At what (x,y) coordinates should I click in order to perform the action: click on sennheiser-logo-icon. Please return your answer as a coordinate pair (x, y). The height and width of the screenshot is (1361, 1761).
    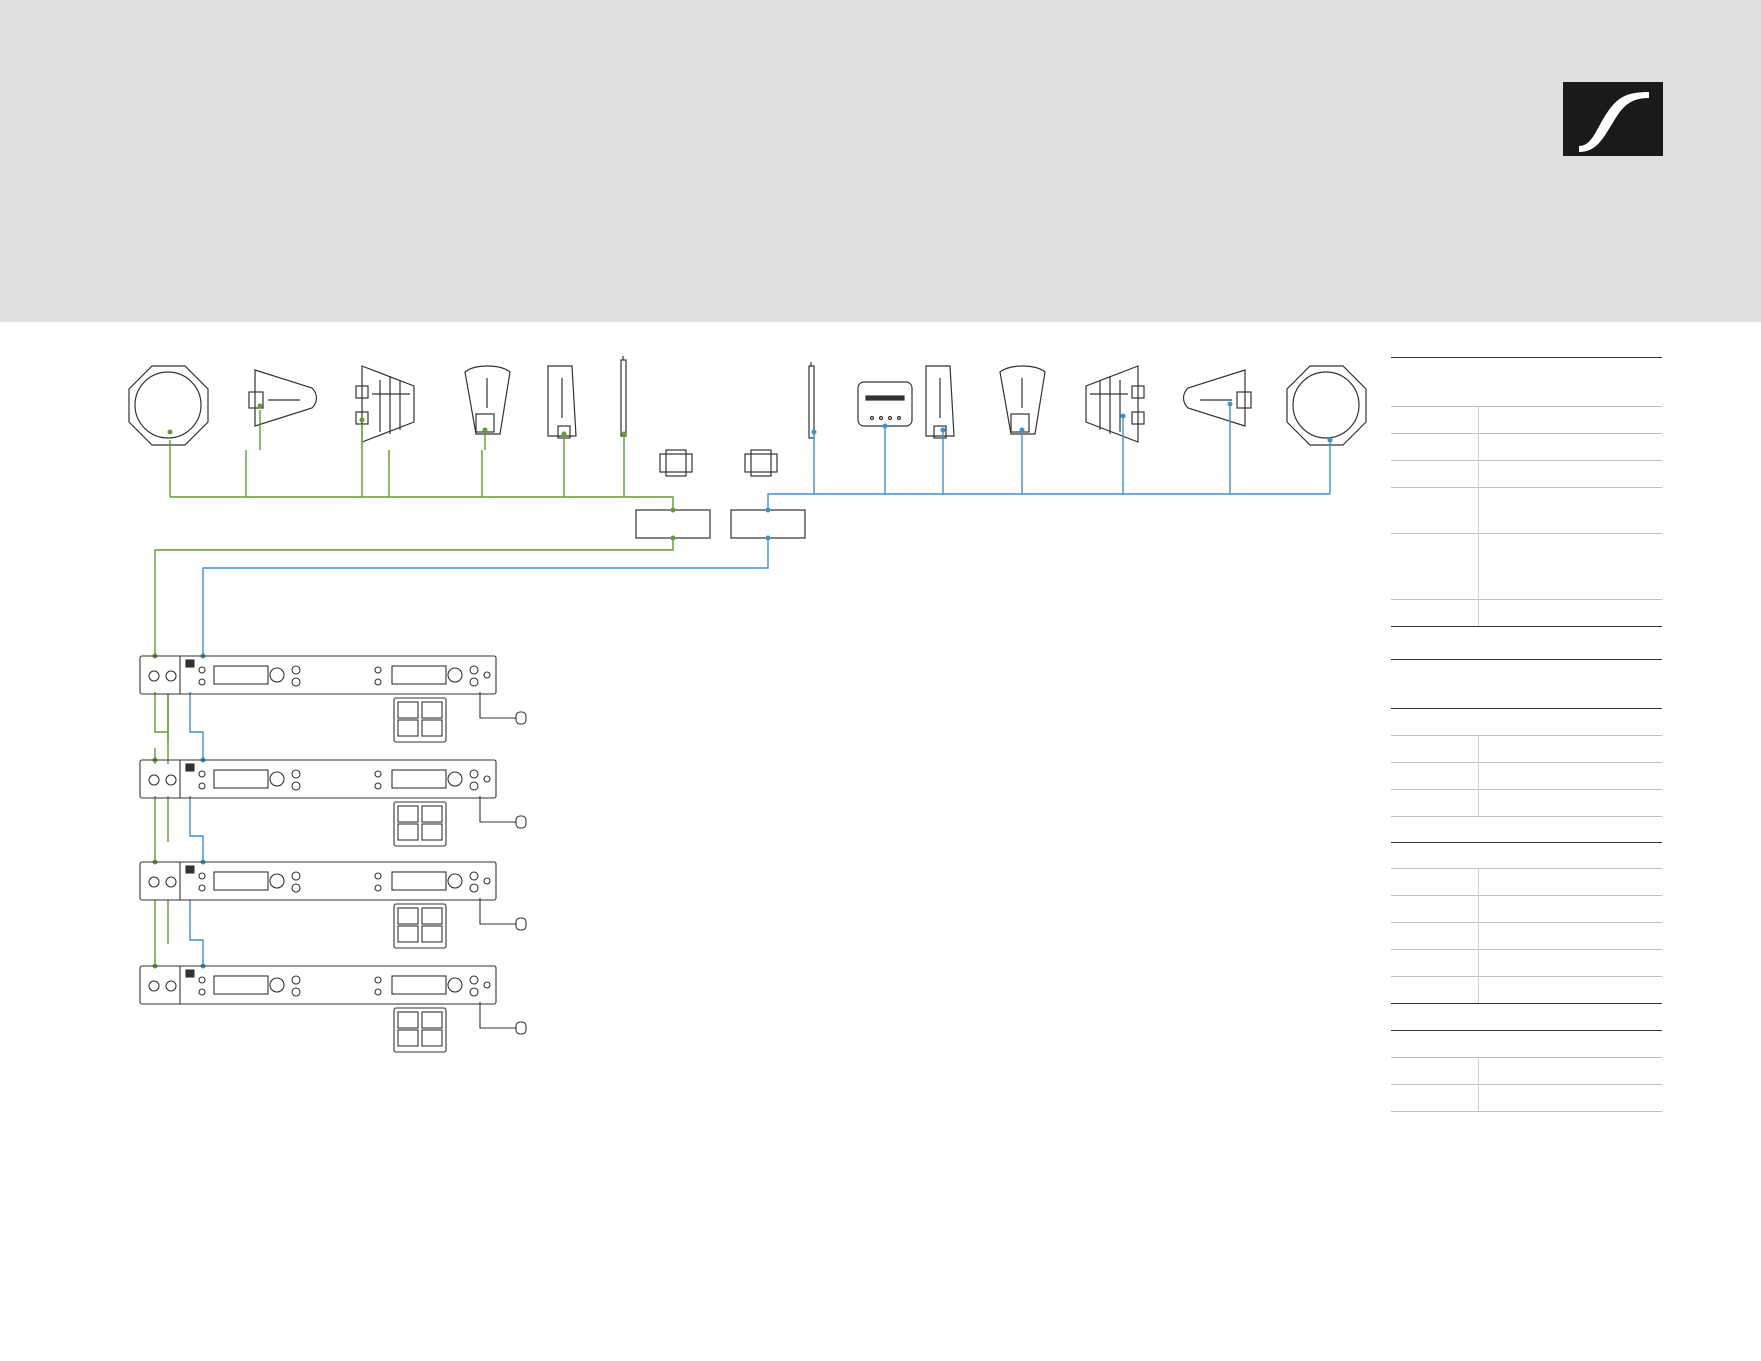
    Looking at the image, I should click on (1613, 119).